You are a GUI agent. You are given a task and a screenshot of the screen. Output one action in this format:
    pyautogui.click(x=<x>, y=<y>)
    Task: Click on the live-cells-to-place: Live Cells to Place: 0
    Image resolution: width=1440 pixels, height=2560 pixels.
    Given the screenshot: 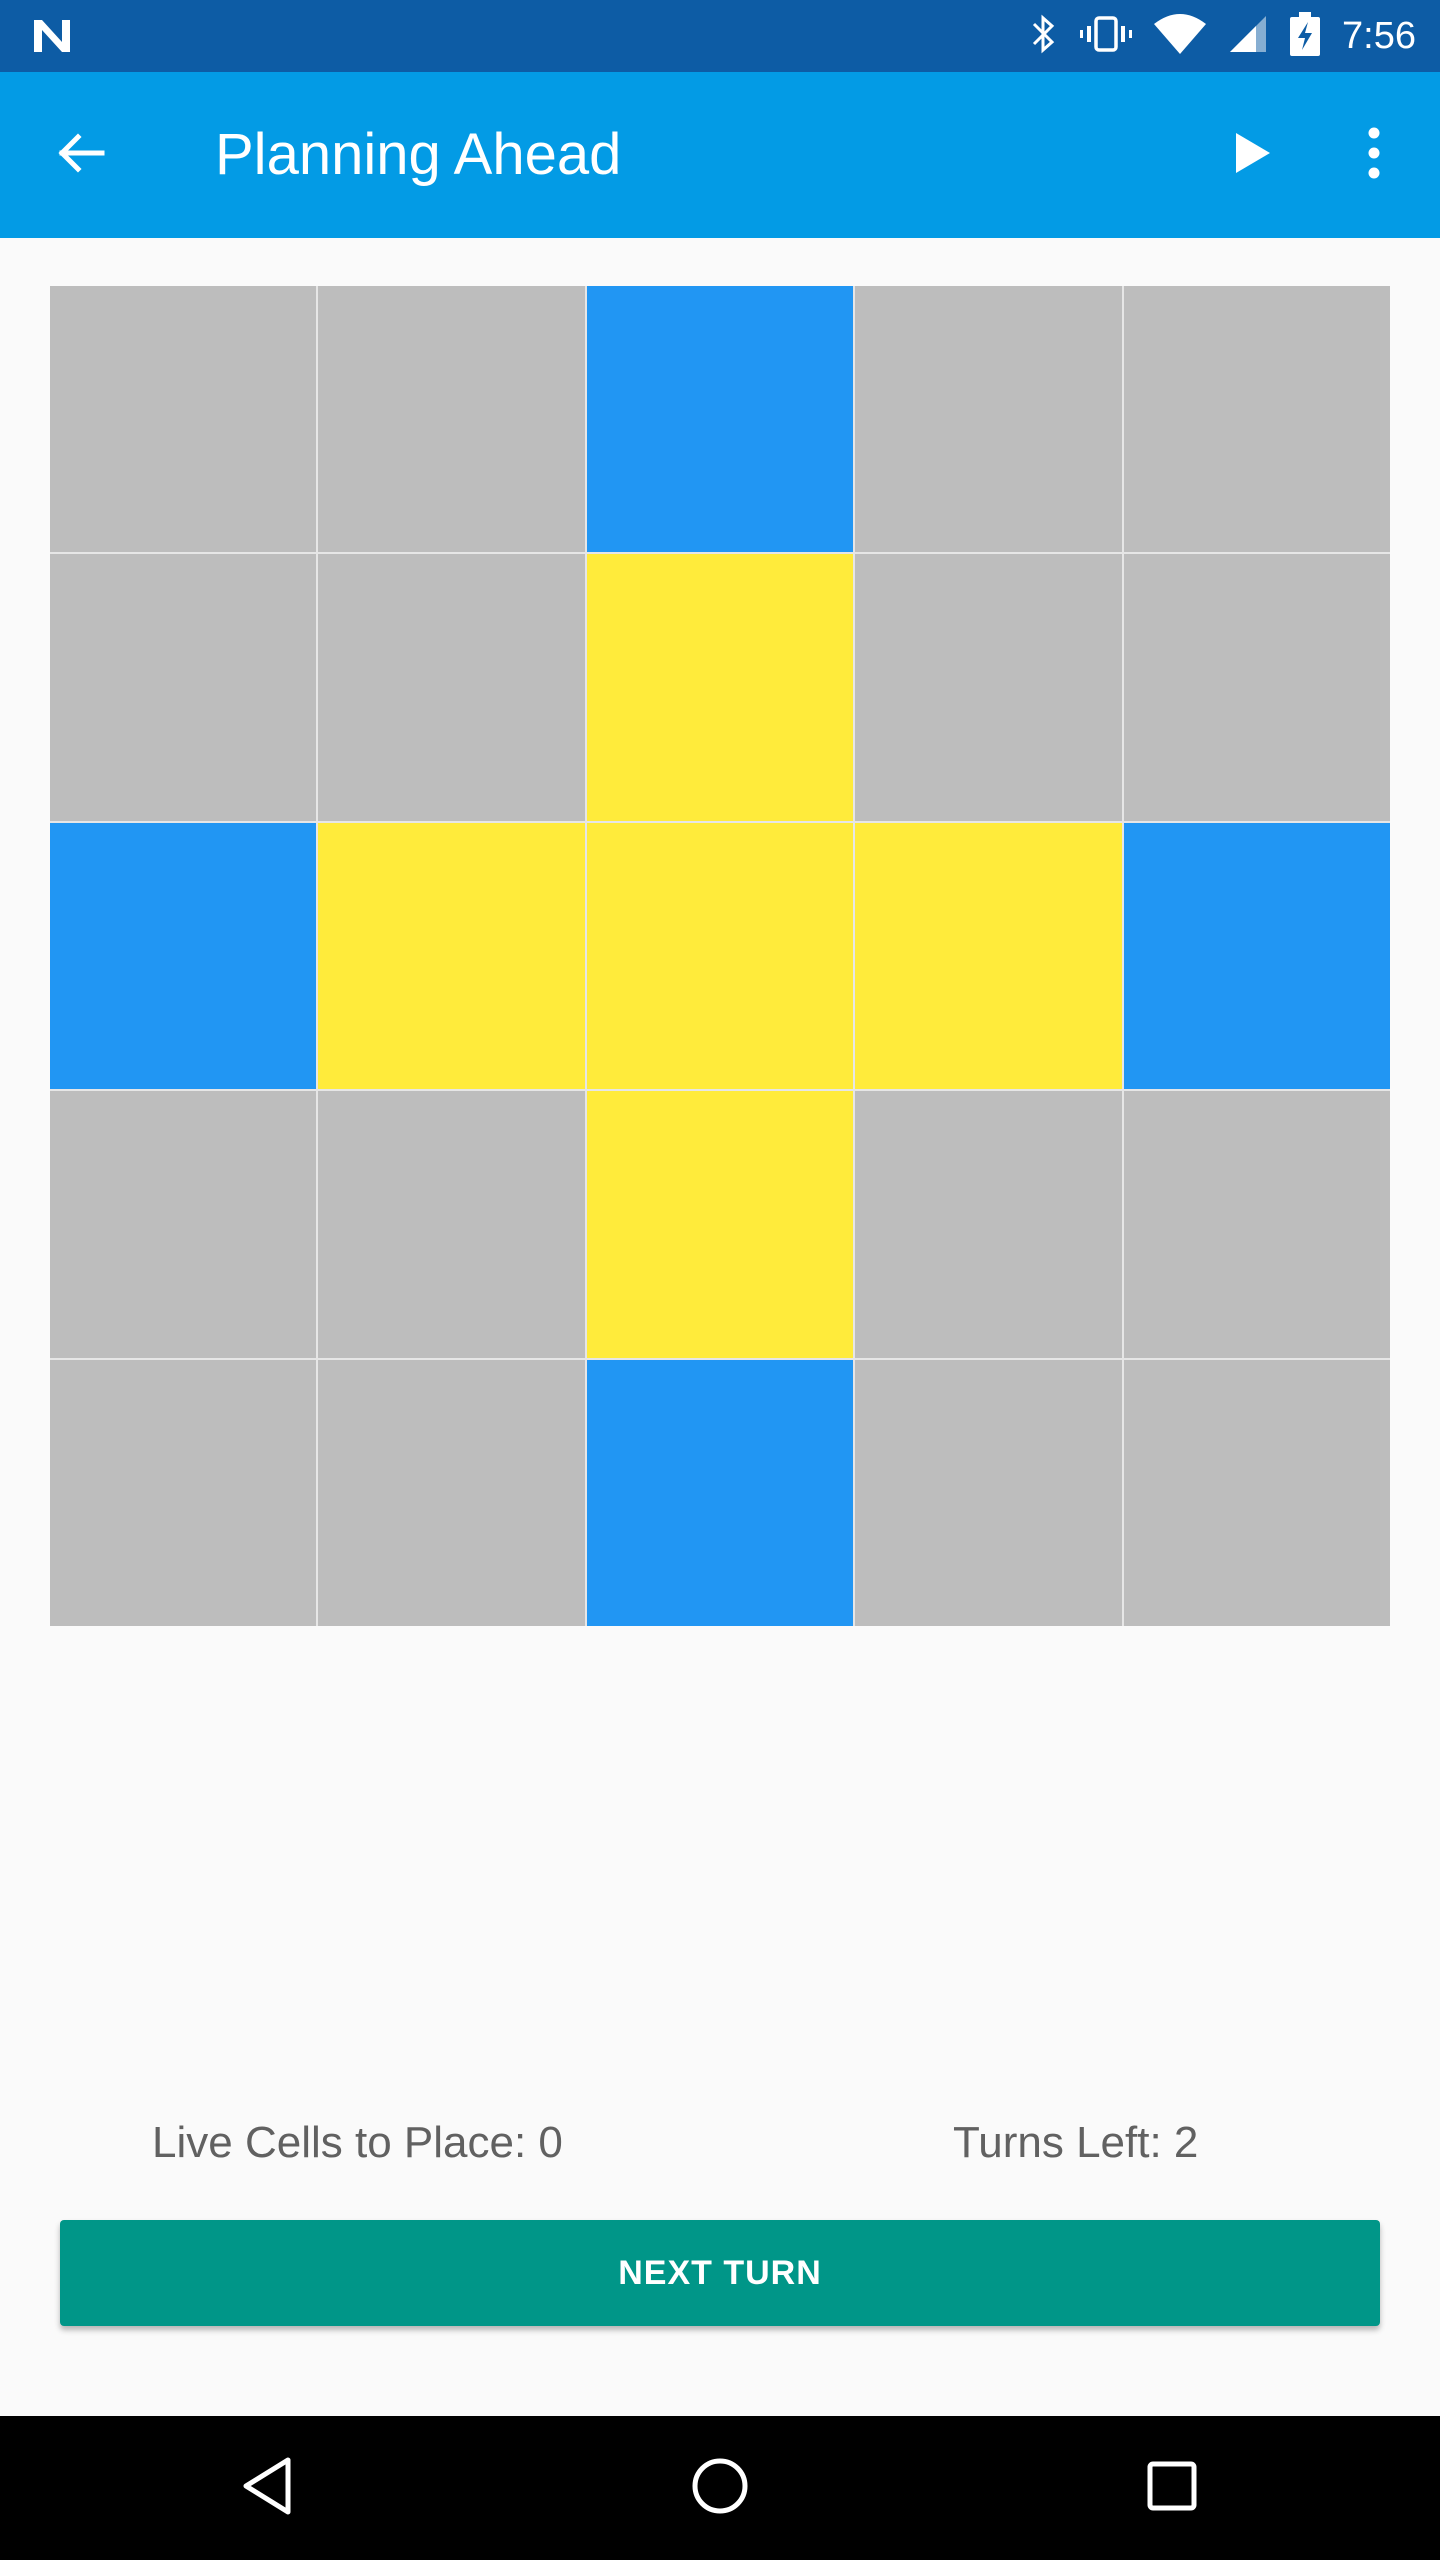 What is the action you would take?
    pyautogui.click(x=357, y=2142)
    